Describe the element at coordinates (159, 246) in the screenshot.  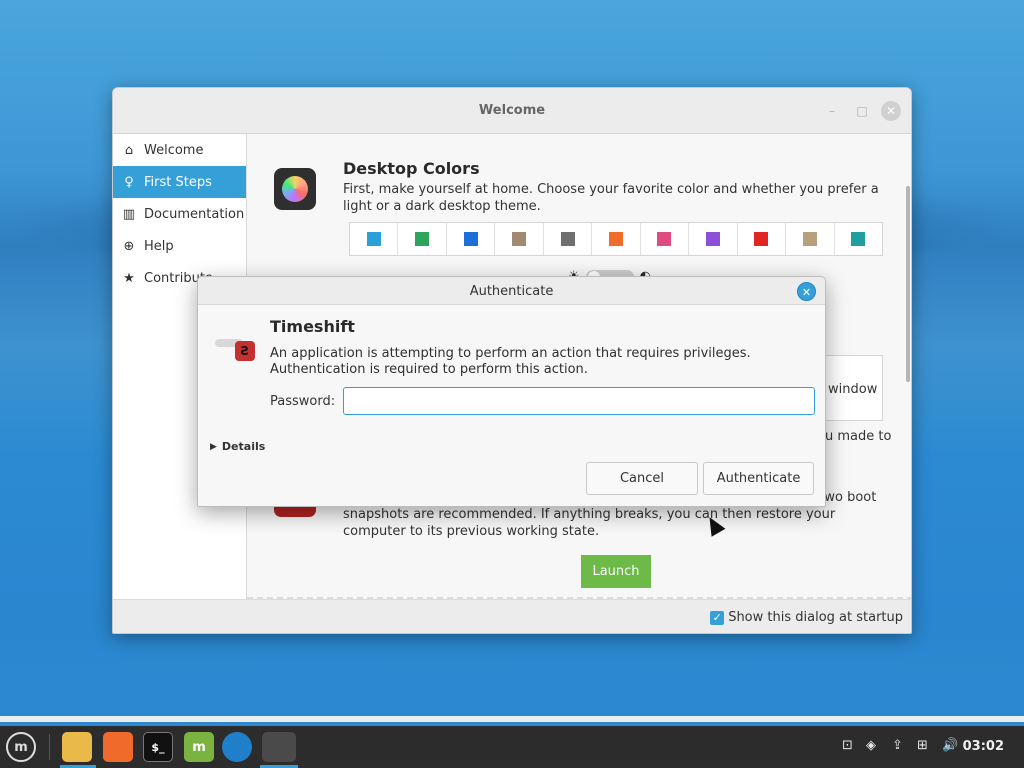
I see `sidebar-item-label: Help` at that location.